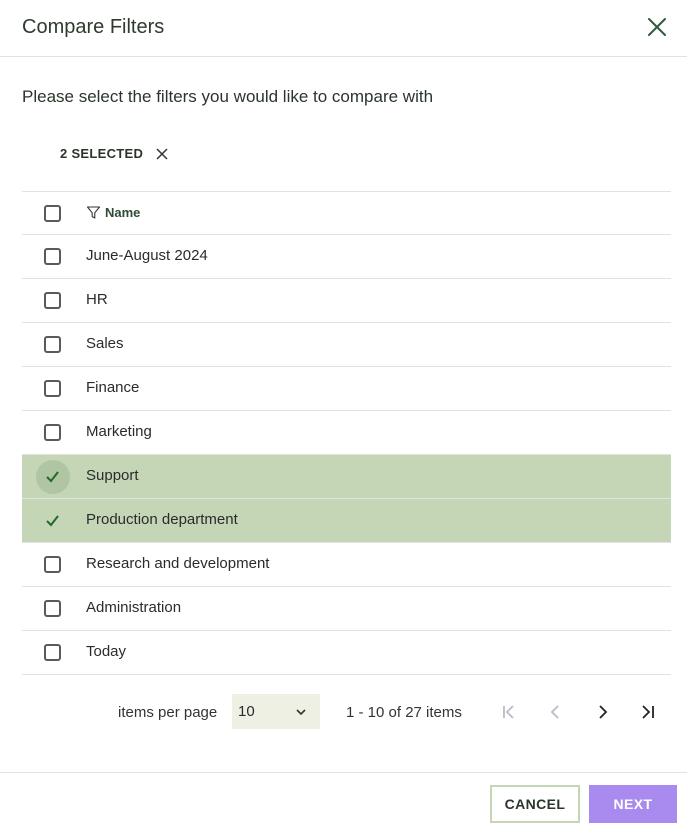  Describe the element at coordinates (346, 477) in the screenshot. I see `table-row: Support` at that location.